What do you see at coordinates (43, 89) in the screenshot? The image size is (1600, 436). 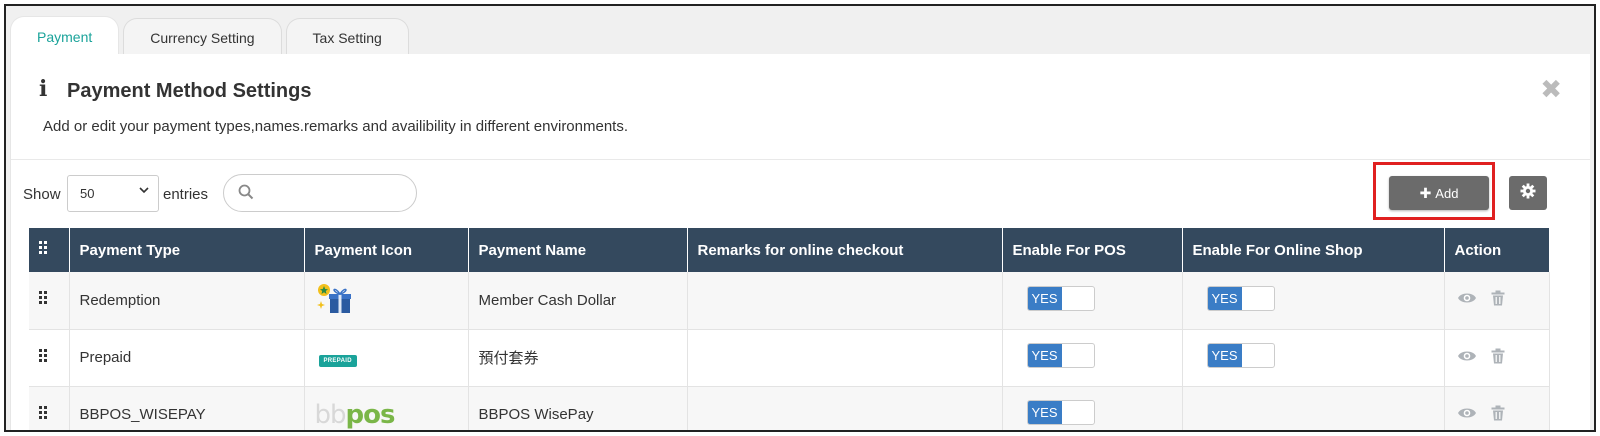 I see `info-icon: i` at bounding box center [43, 89].